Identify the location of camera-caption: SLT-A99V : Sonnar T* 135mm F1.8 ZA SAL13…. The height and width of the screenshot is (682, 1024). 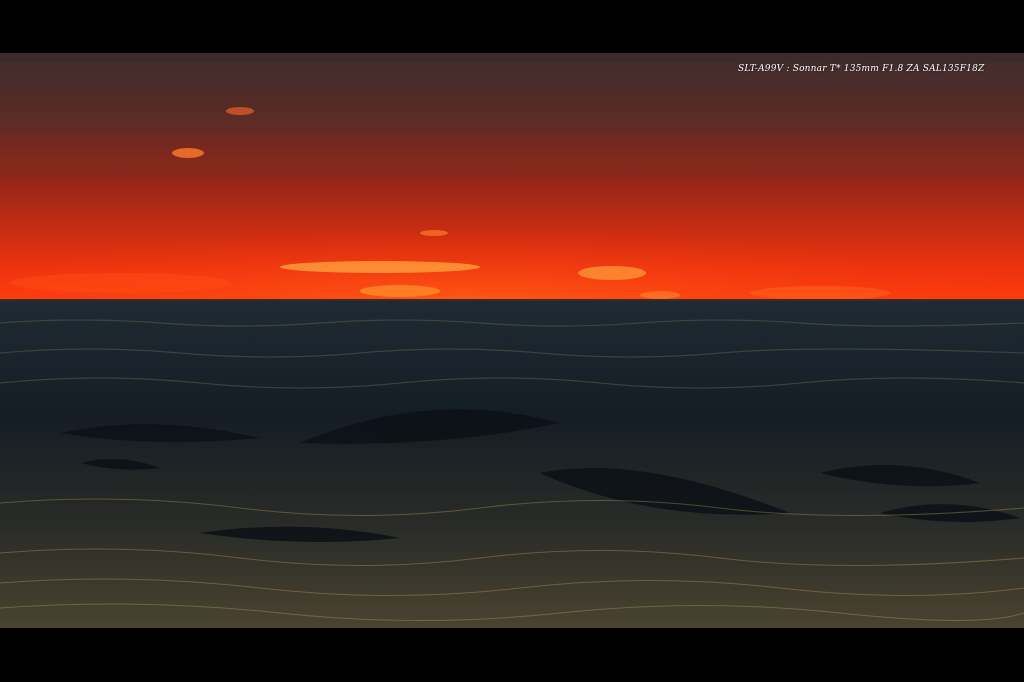
(861, 69).